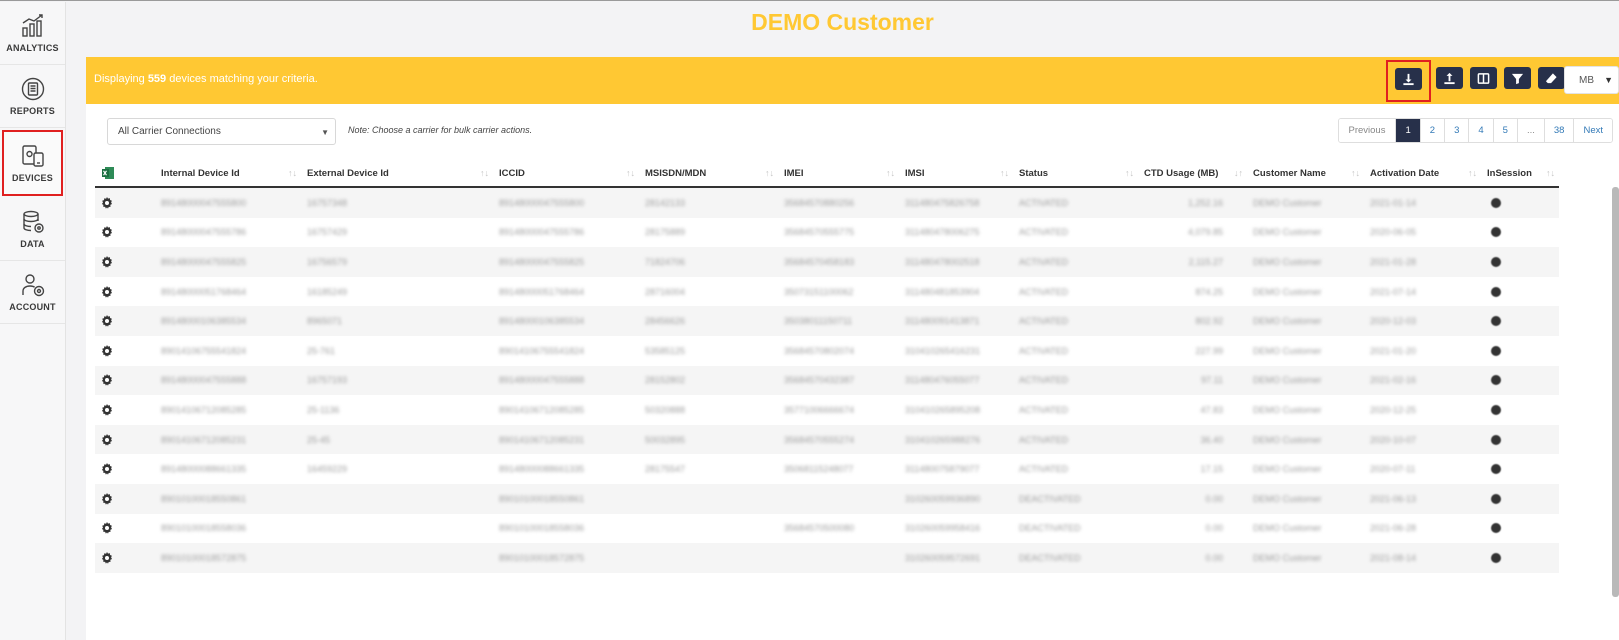 The height and width of the screenshot is (640, 1619). What do you see at coordinates (1517, 78) in the screenshot?
I see `filter-button` at bounding box center [1517, 78].